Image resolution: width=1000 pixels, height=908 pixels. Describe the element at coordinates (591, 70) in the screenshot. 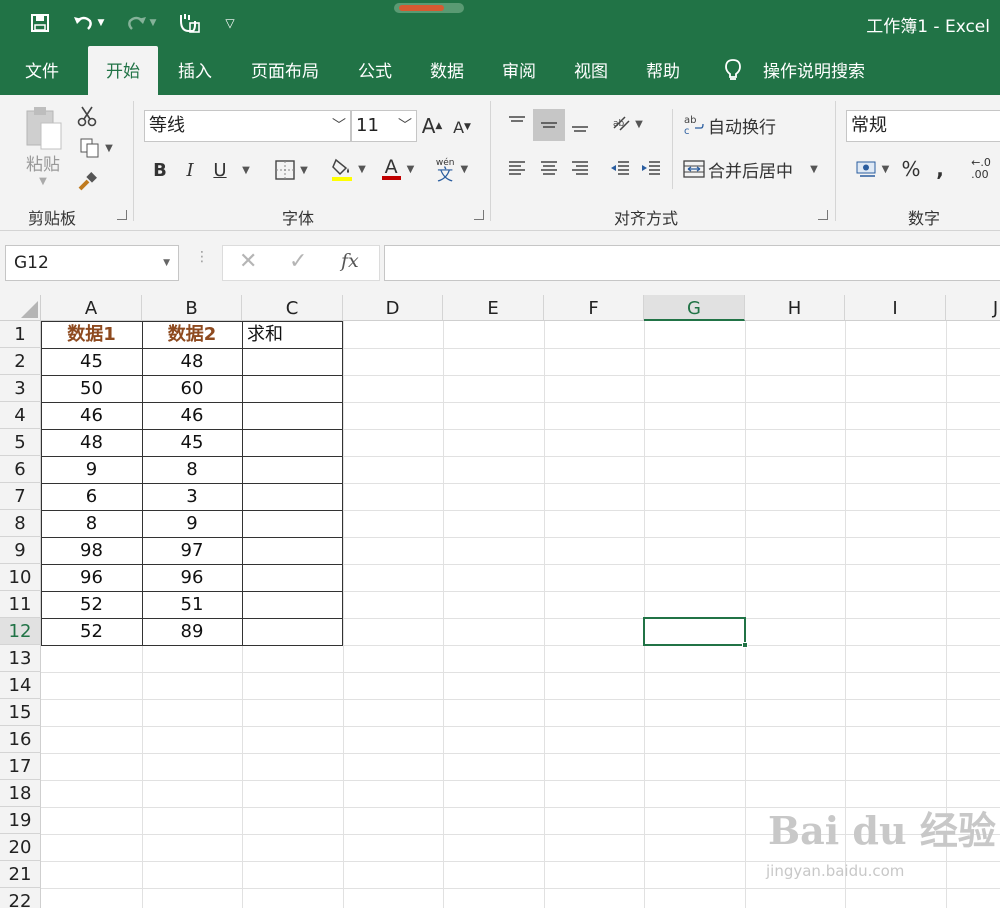

I see `tab-view: 视图` at that location.